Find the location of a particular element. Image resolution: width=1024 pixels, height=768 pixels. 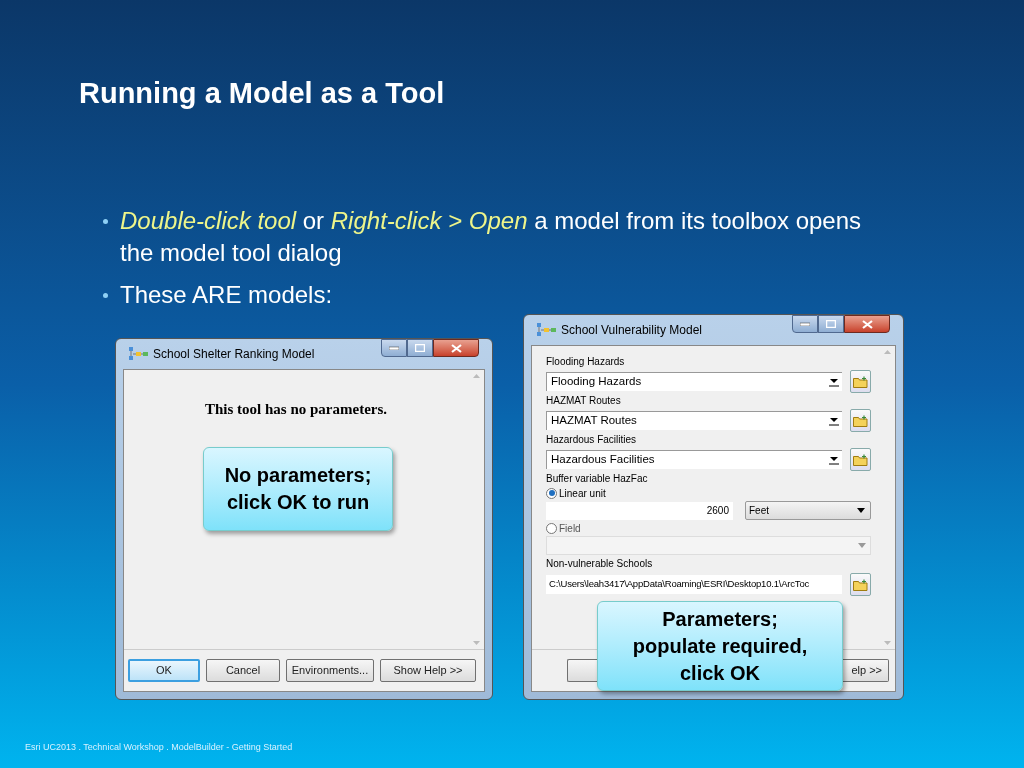

dialog-button: OK is located at coordinates (164, 670).